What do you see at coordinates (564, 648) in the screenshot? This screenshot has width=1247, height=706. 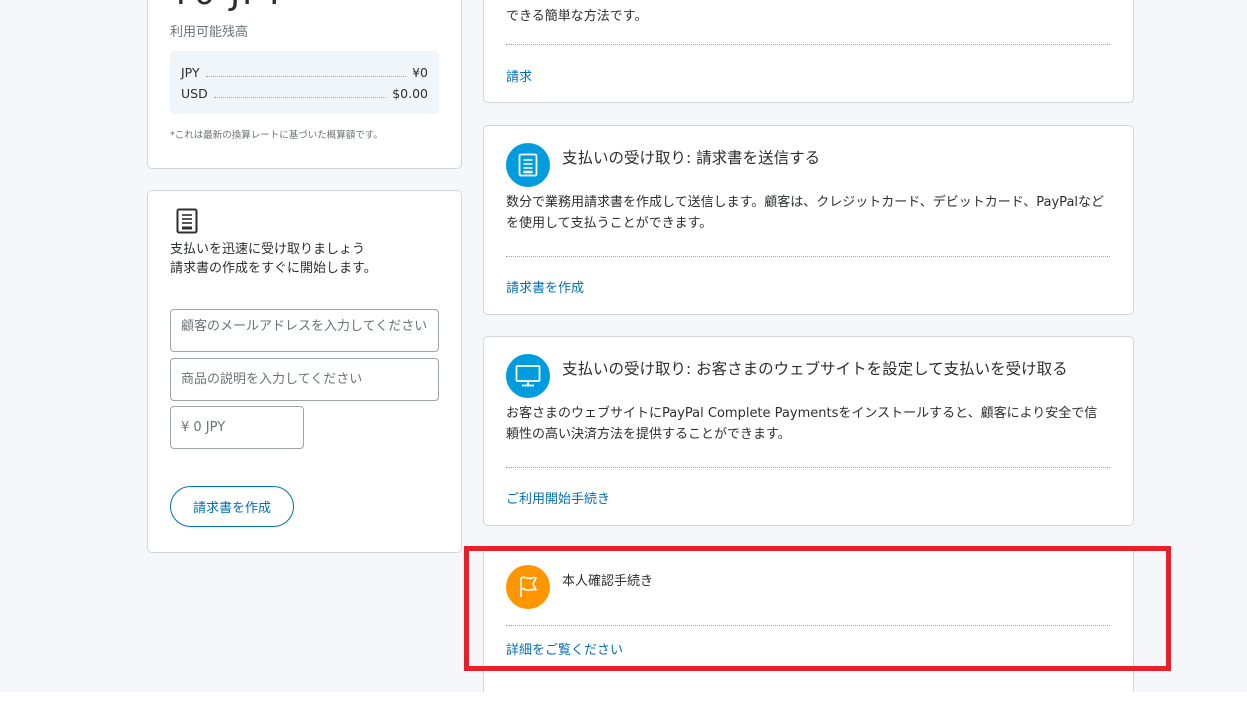 I see `view-details-link: 詳細をご覧ください` at bounding box center [564, 648].